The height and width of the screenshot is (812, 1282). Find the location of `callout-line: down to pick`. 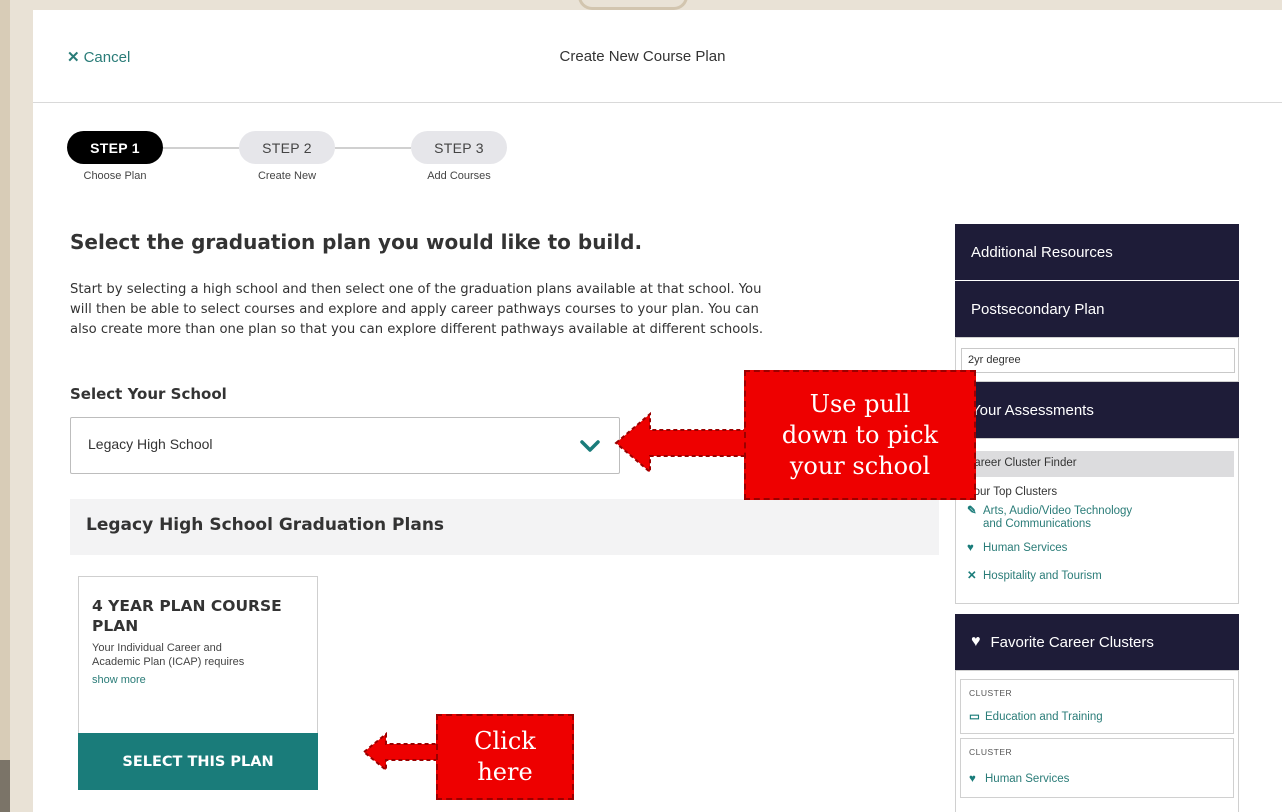

callout-line: down to pick is located at coordinates (860, 434).